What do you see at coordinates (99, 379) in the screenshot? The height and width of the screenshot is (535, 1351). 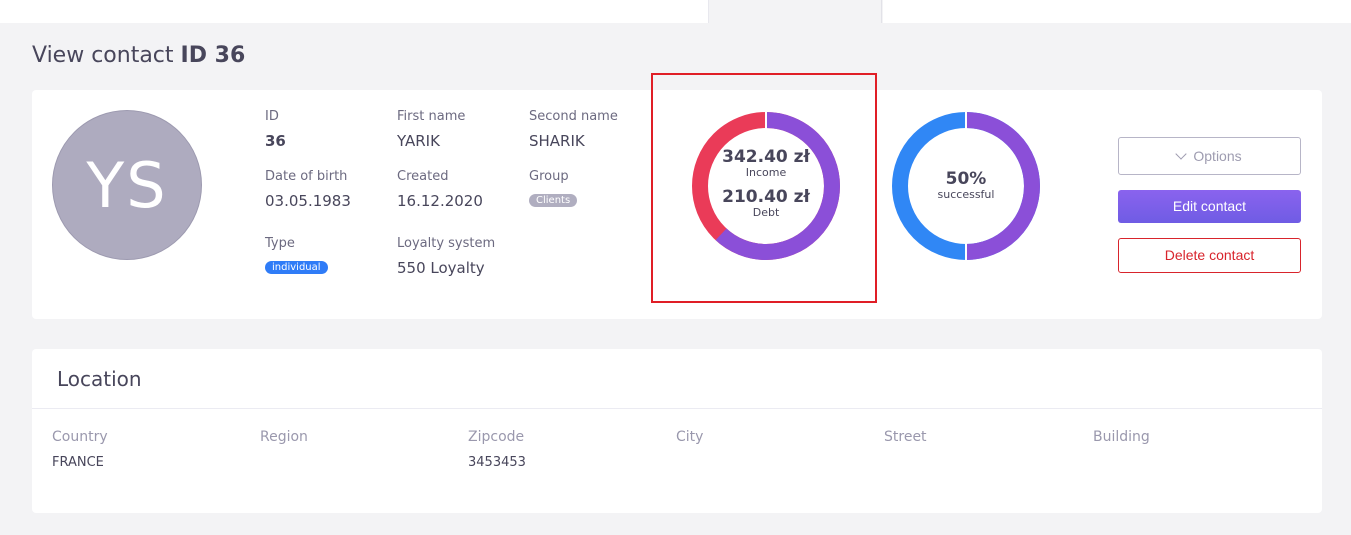 I see `location-title: Location` at bounding box center [99, 379].